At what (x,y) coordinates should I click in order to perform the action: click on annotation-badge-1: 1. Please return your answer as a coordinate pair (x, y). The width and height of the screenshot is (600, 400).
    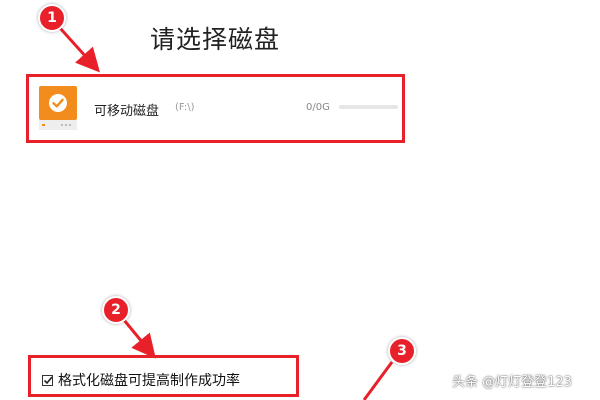
    Looking at the image, I should click on (52, 18).